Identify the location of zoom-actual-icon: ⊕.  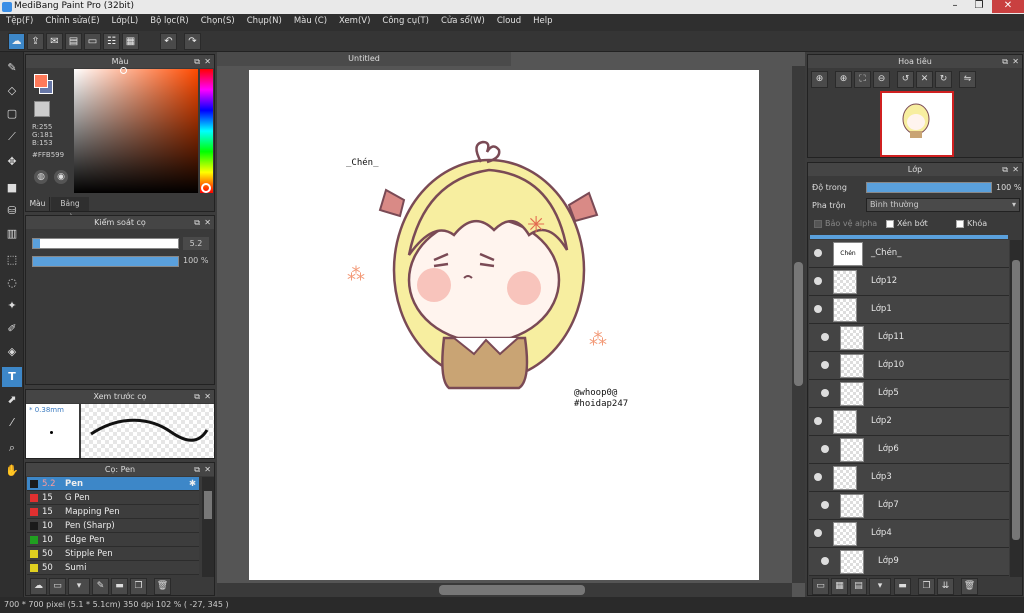
(819, 79).